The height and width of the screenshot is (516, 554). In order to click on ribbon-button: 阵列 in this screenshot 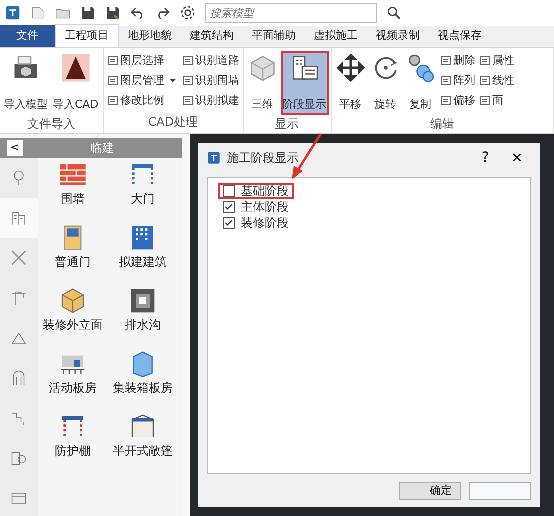, I will do `click(457, 81)`.